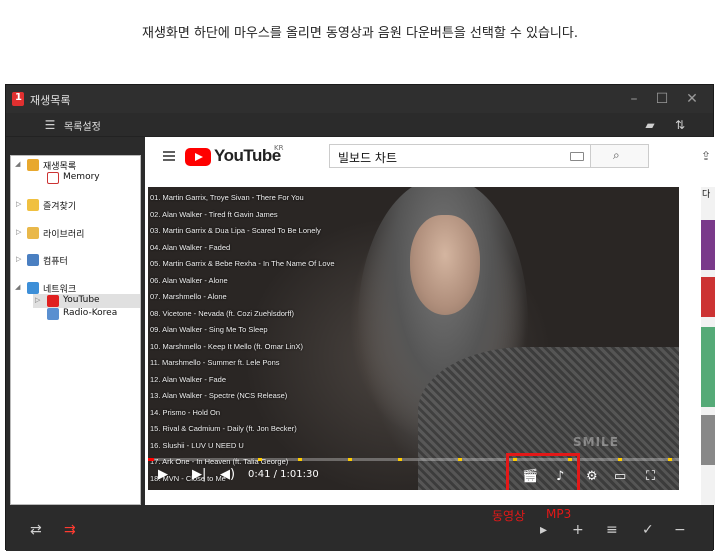 The width and height of the screenshot is (720, 557). Describe the element at coordinates (53, 301) in the screenshot. I see `youtube-icon` at that location.